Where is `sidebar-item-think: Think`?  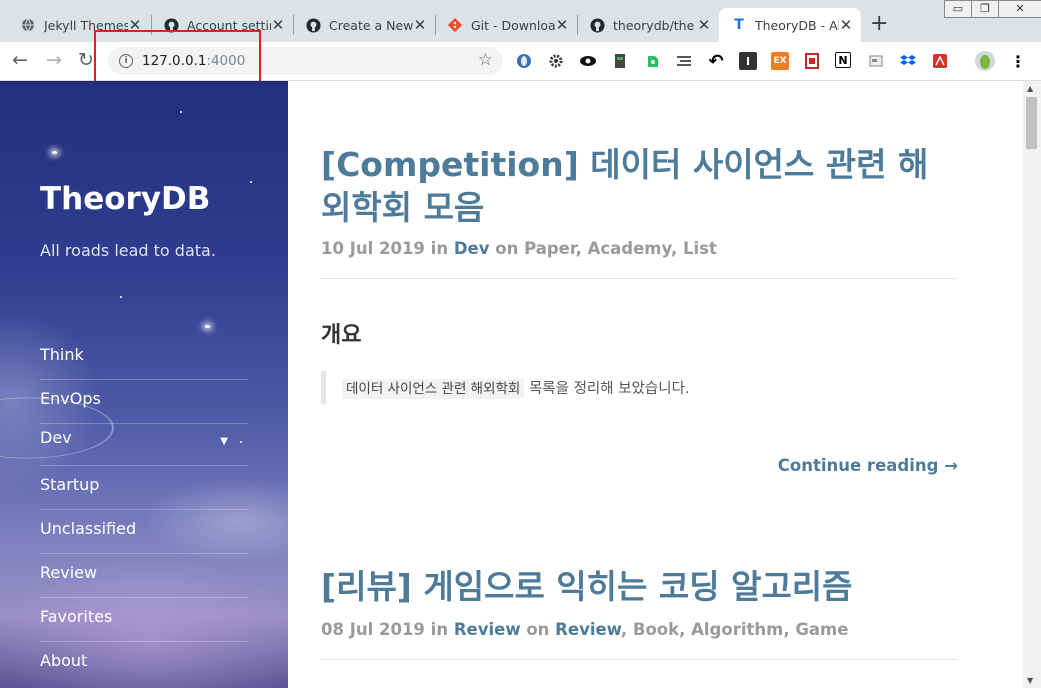 sidebar-item-think: Think is located at coordinates (144, 358).